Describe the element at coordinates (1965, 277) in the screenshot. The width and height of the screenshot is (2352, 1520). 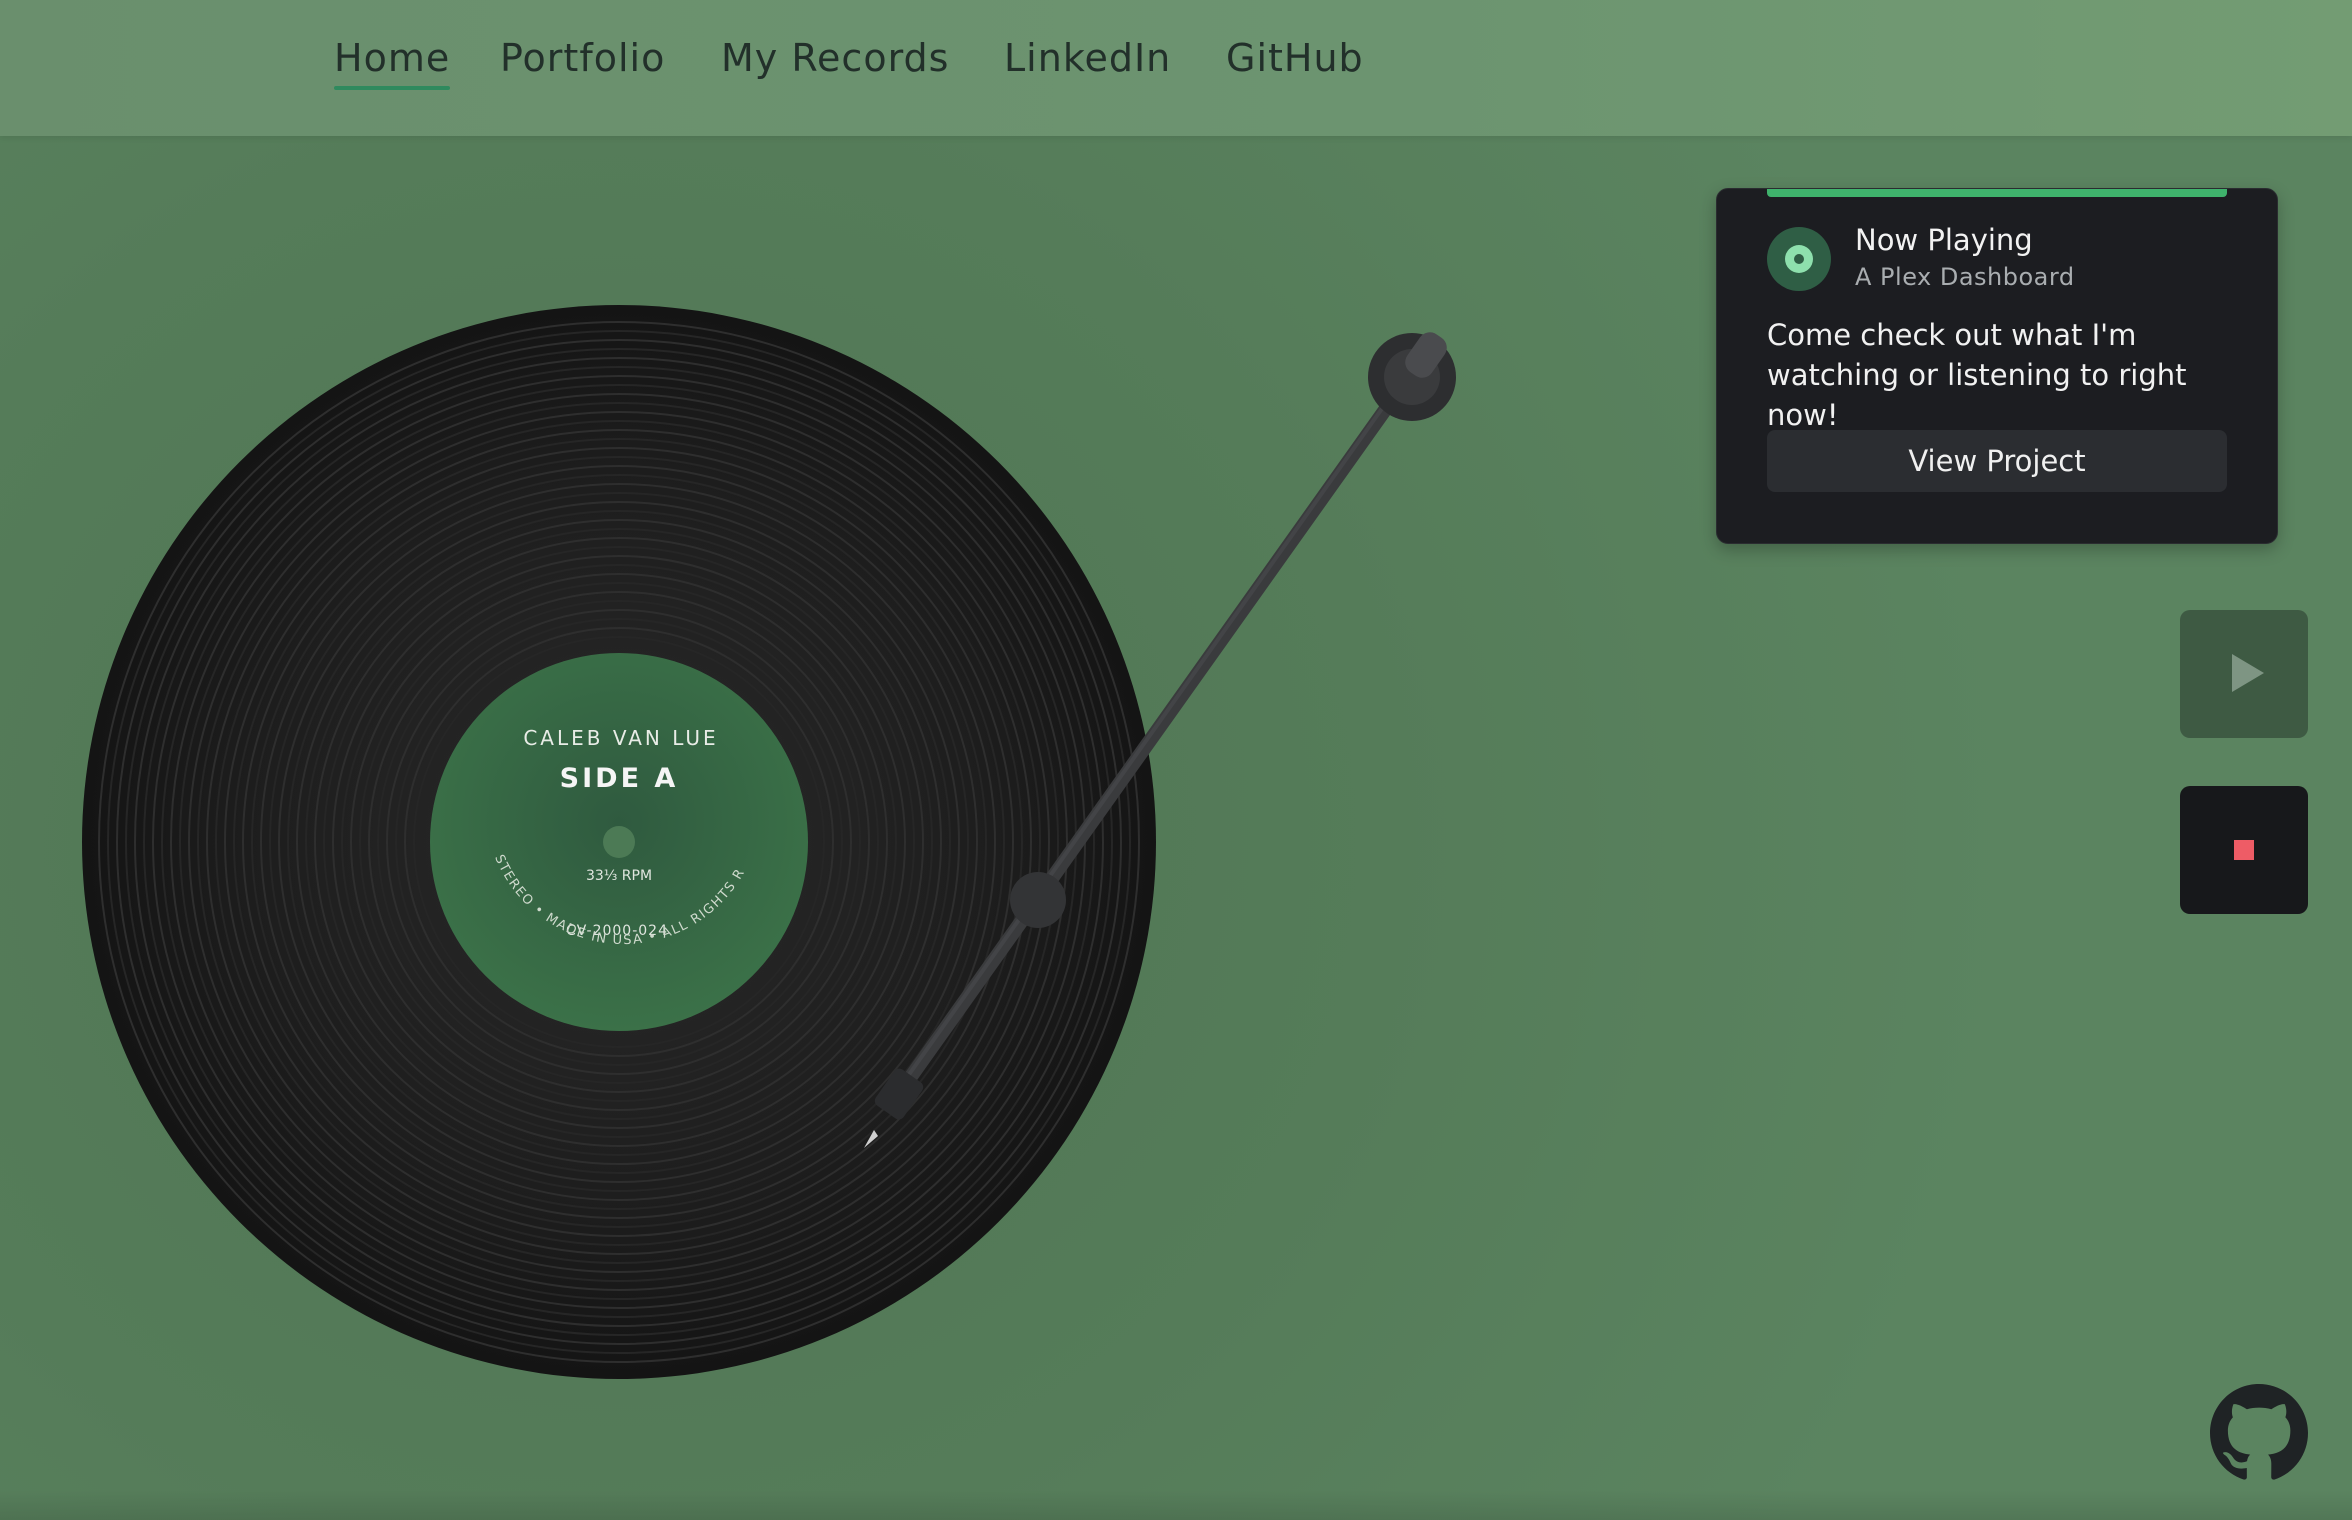
I see `now-playing-subtitle: A Plex Dashboard` at that location.